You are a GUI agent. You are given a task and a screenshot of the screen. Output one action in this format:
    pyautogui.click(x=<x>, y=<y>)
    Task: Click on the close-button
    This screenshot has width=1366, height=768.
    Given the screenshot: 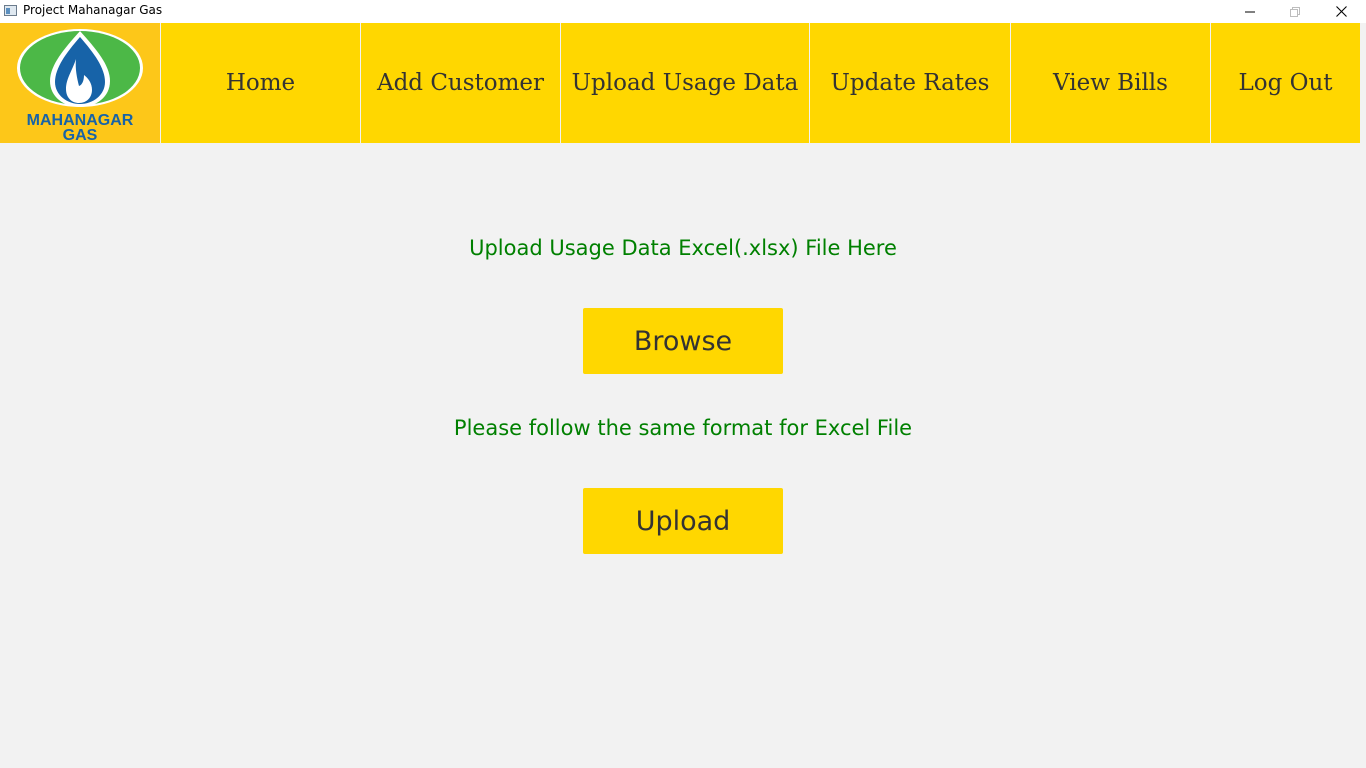 What is the action you would take?
    pyautogui.click(x=1341, y=11)
    